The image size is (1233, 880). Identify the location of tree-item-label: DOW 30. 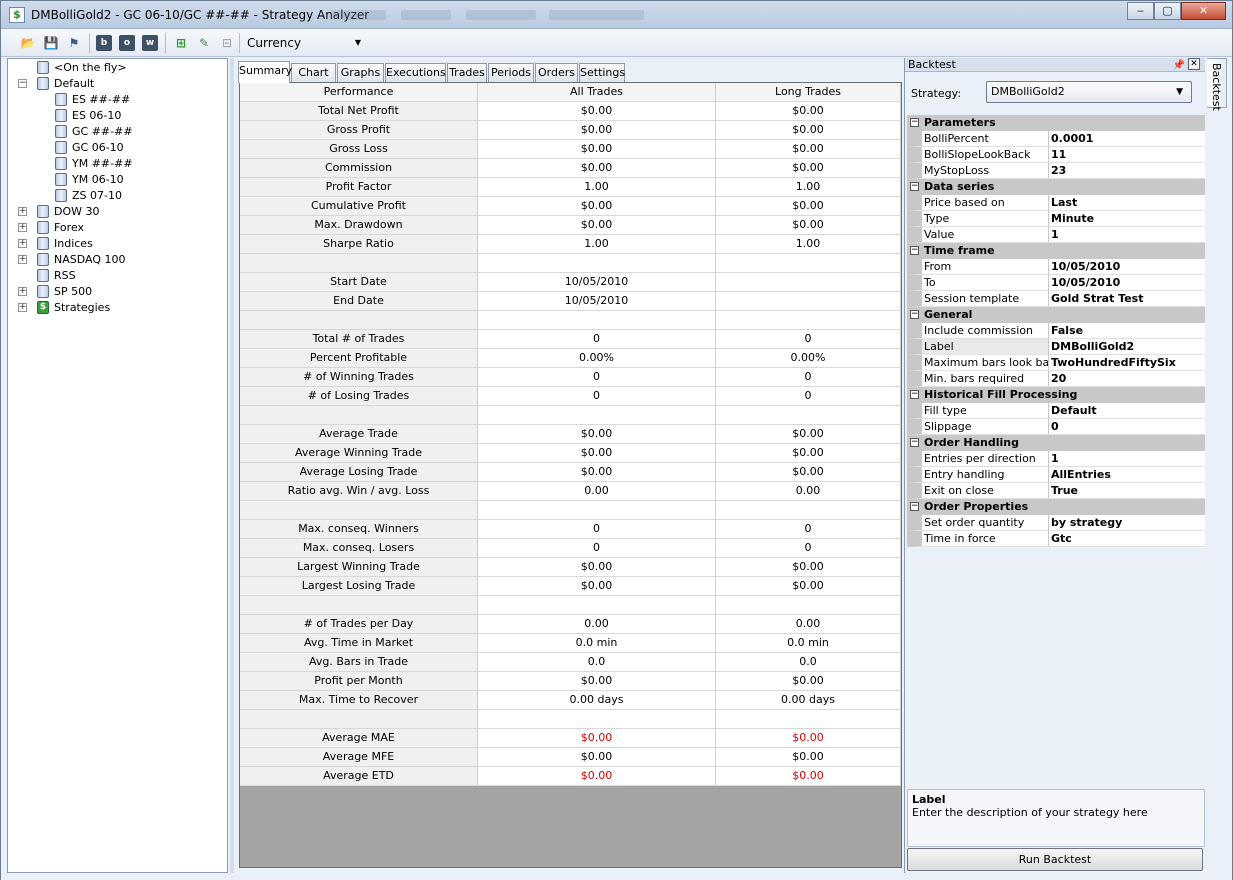
(77, 212).